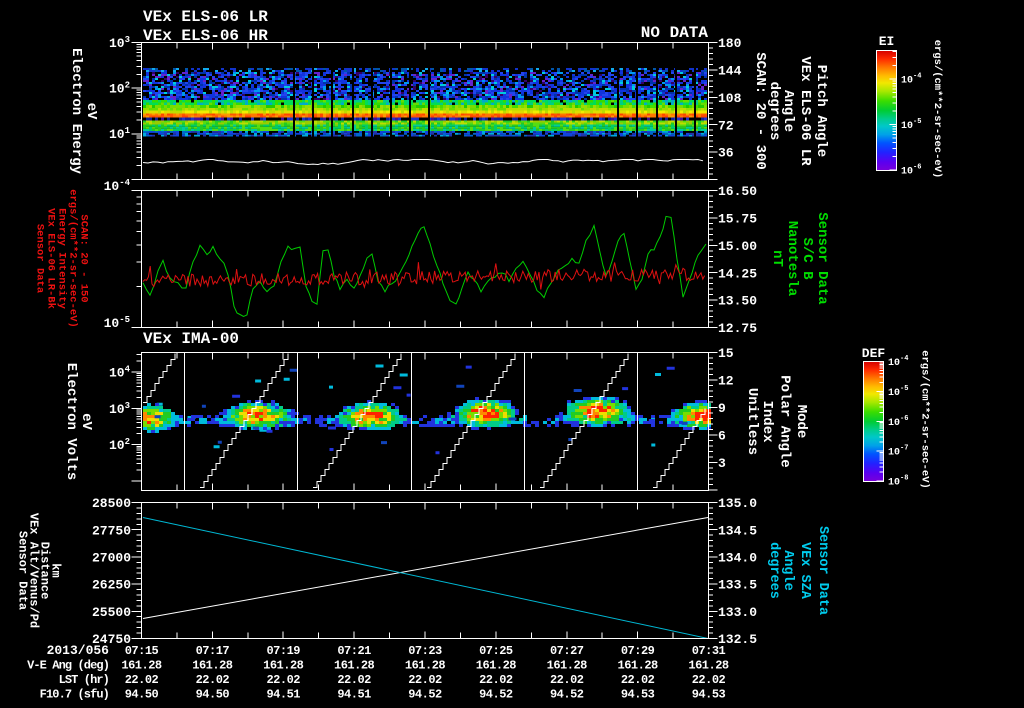  I want to click on svg-text: 3, so click(722, 463).